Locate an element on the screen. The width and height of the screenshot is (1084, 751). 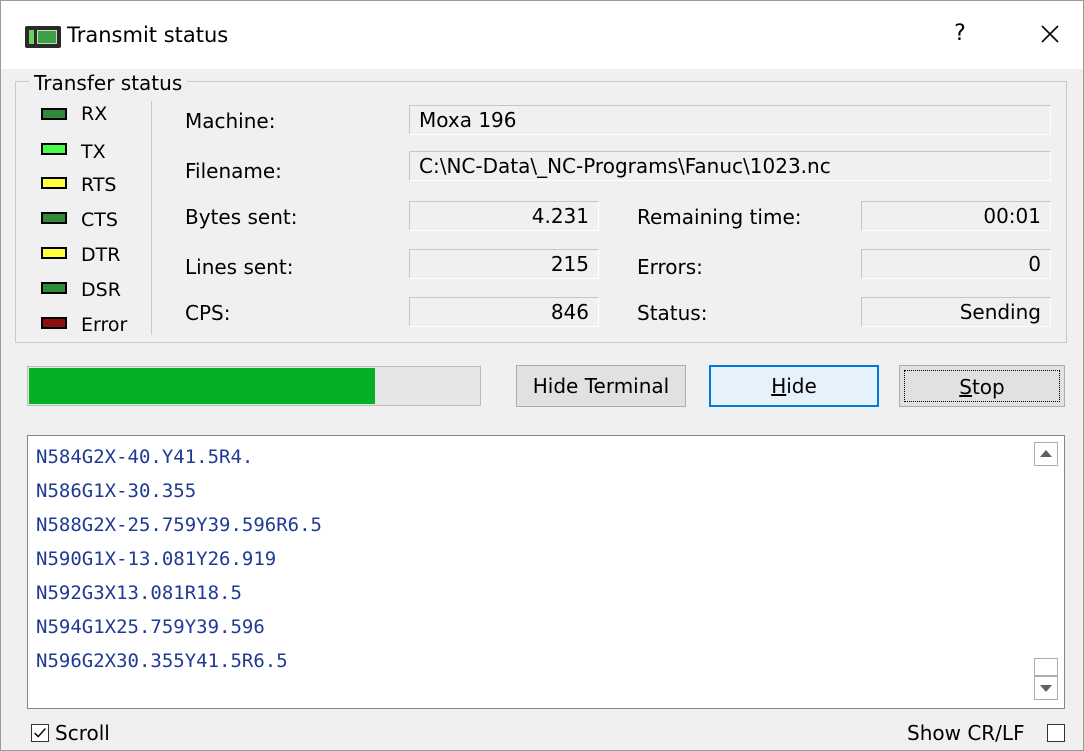
hide-label-rest: ide is located at coordinates (801, 386).